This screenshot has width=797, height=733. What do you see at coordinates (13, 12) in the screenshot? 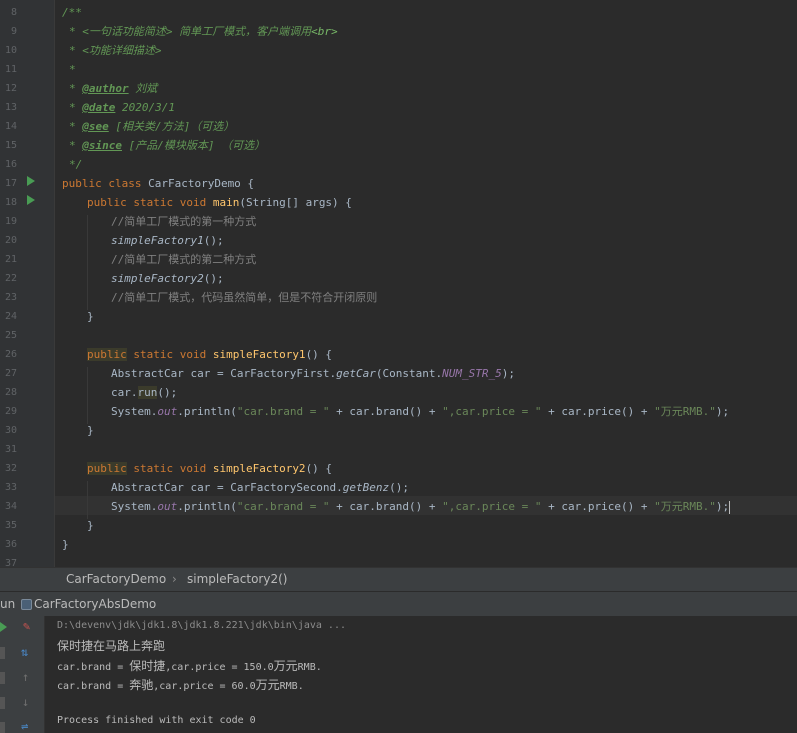
I see `line-number: 8` at bounding box center [13, 12].